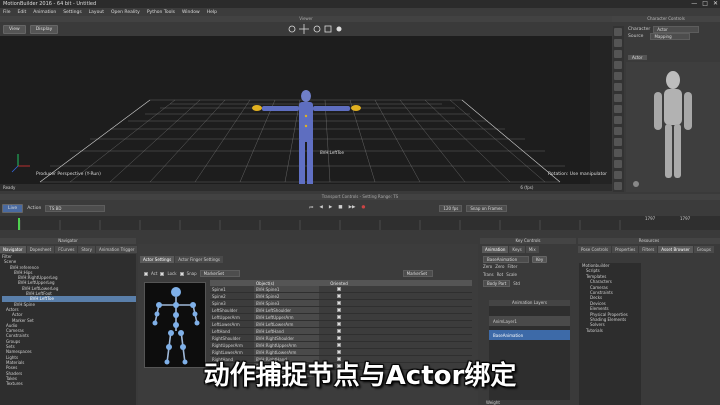 This screenshot has width=720, height=405. I want to click on tab-mix: Mix, so click(532, 249).